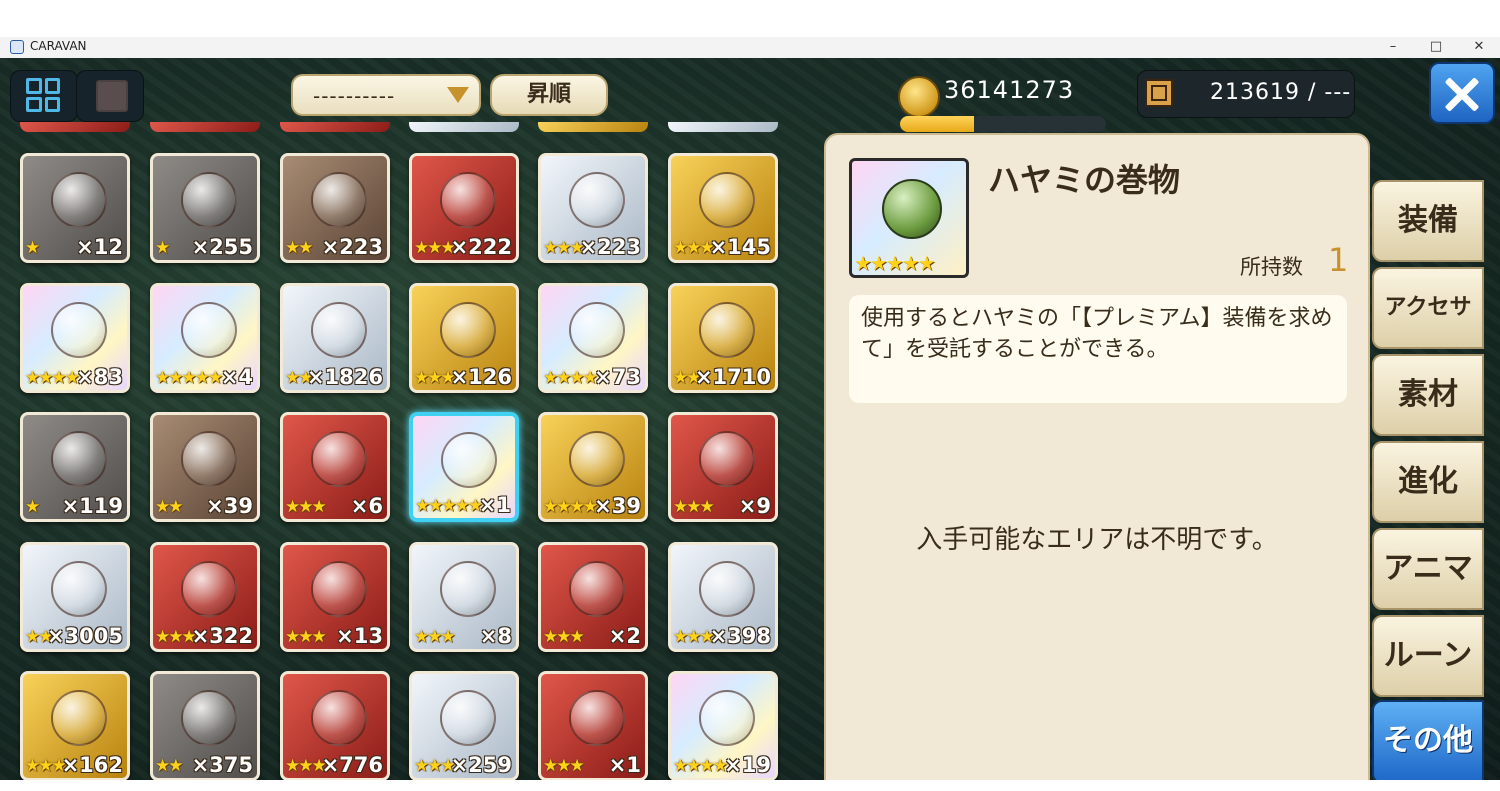 The width and height of the screenshot is (1500, 791). What do you see at coordinates (1246, 94) in the screenshot?
I see `inventory-capacity: 213619 / ---` at bounding box center [1246, 94].